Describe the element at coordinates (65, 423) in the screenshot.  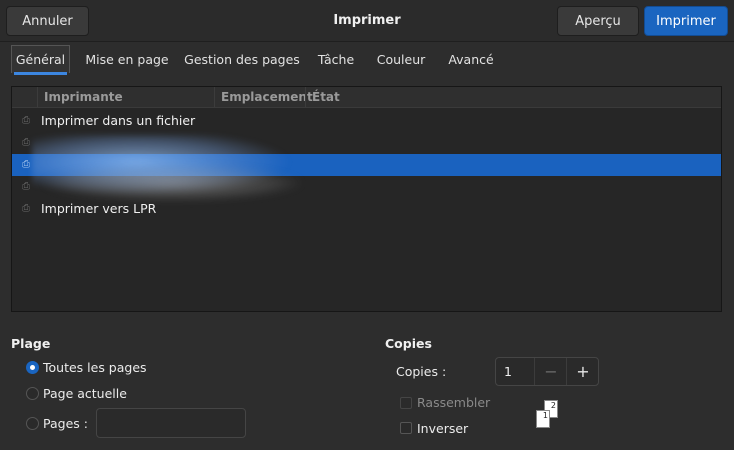
I see `radio-pages-label: Pages :` at that location.